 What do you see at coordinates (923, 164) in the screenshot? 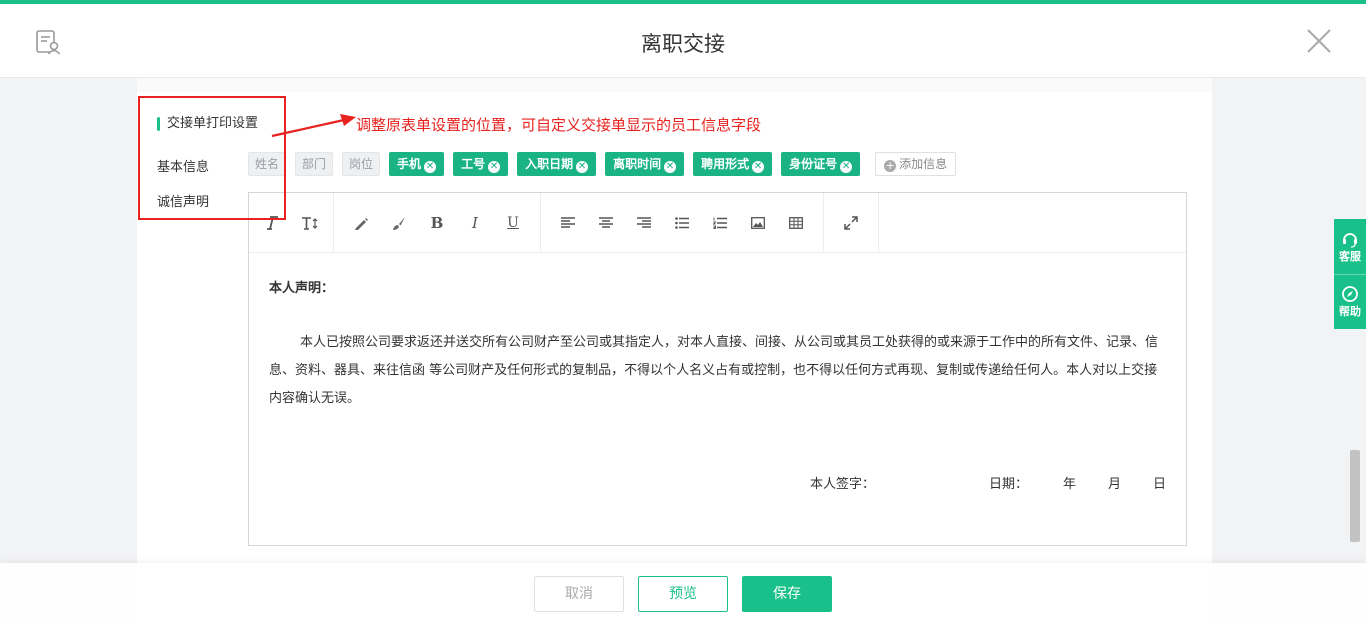
I see `add-info-label: 添加信息` at bounding box center [923, 164].